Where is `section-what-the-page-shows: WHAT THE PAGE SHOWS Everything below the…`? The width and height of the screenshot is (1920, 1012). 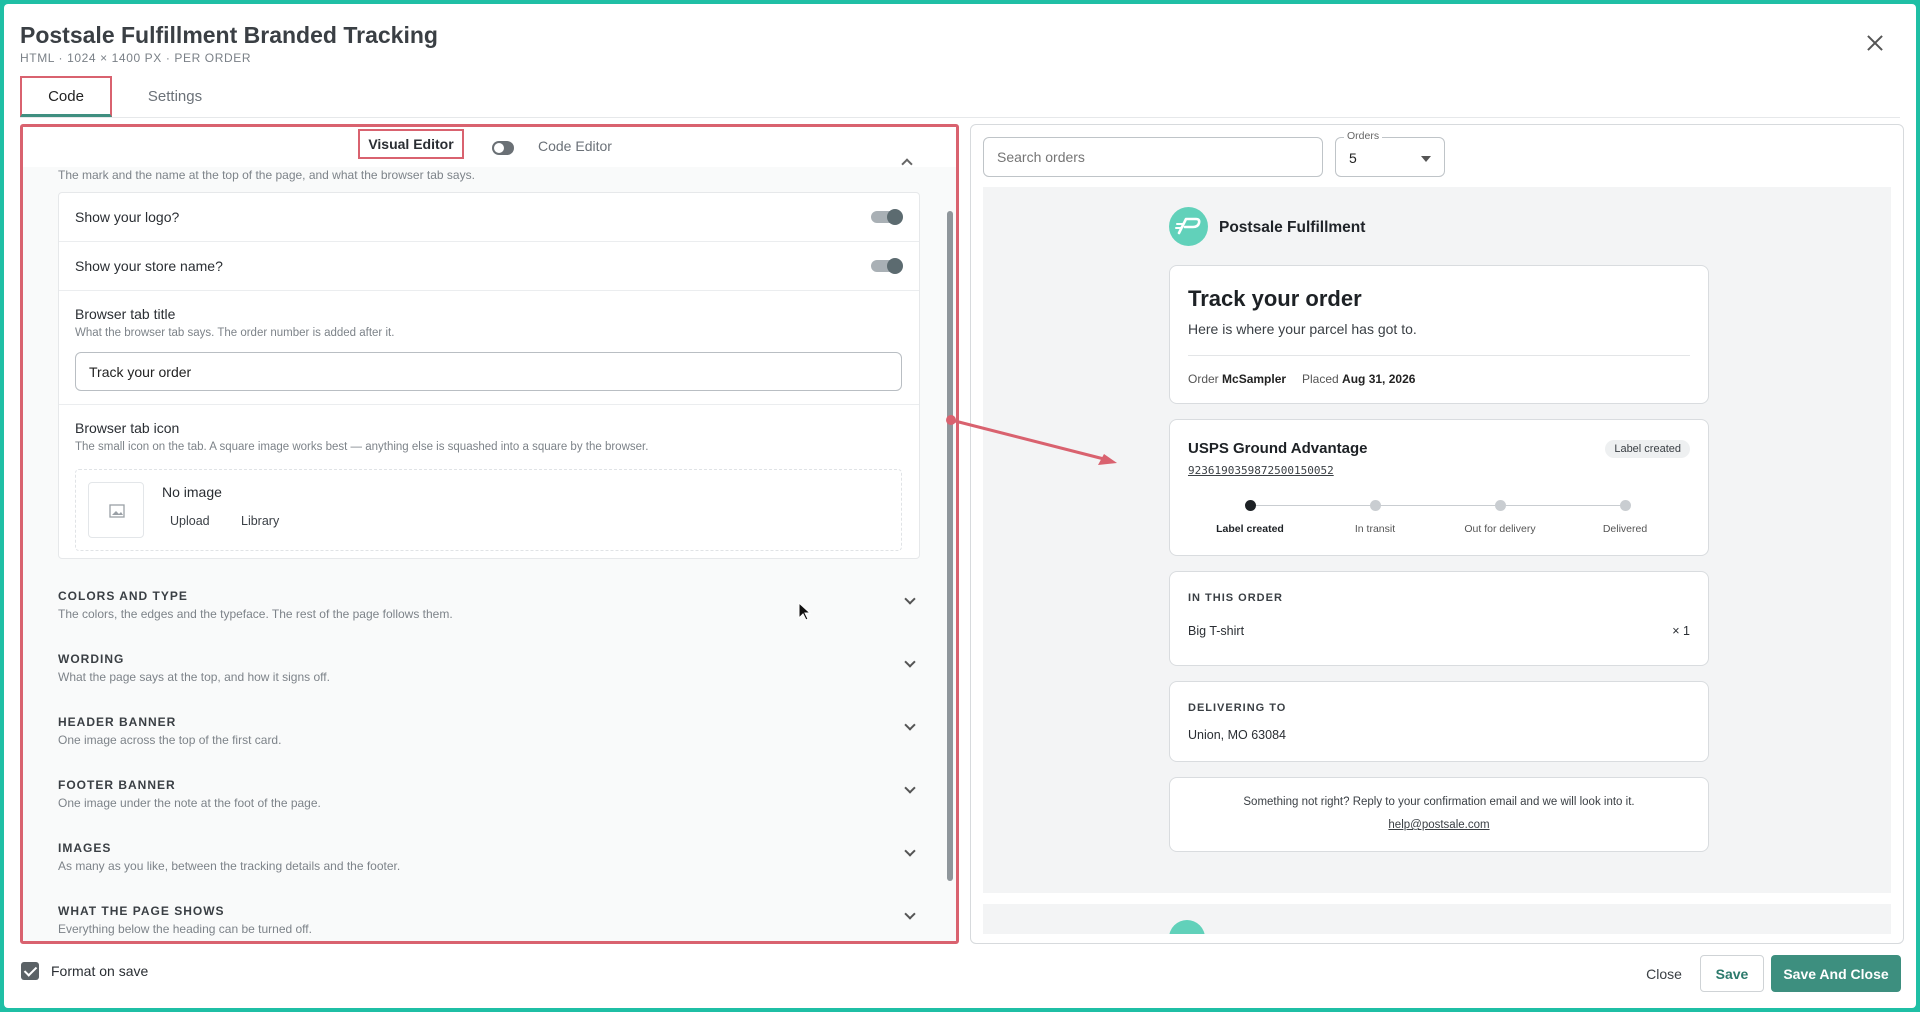
section-what-the-page-shows: WHAT THE PAGE SHOWS Everything below the… is located at coordinates (498, 922).